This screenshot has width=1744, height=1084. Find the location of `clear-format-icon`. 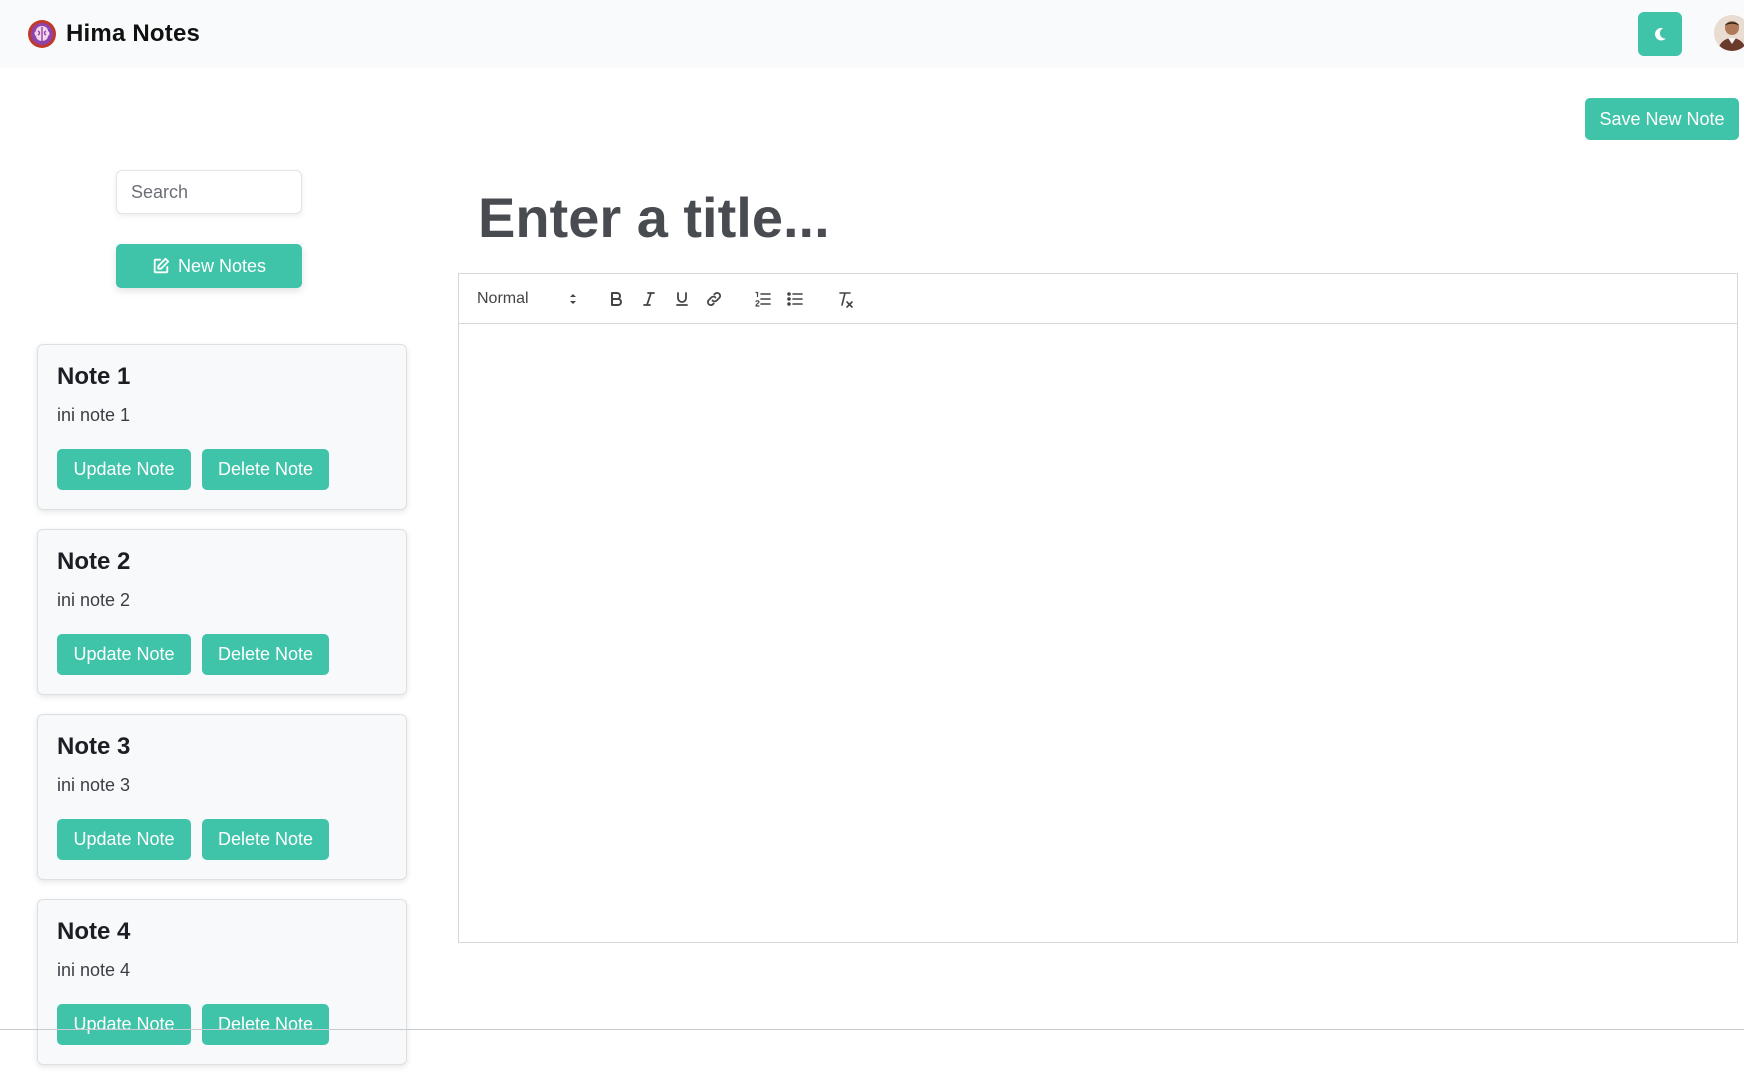

clear-format-icon is located at coordinates (846, 300).